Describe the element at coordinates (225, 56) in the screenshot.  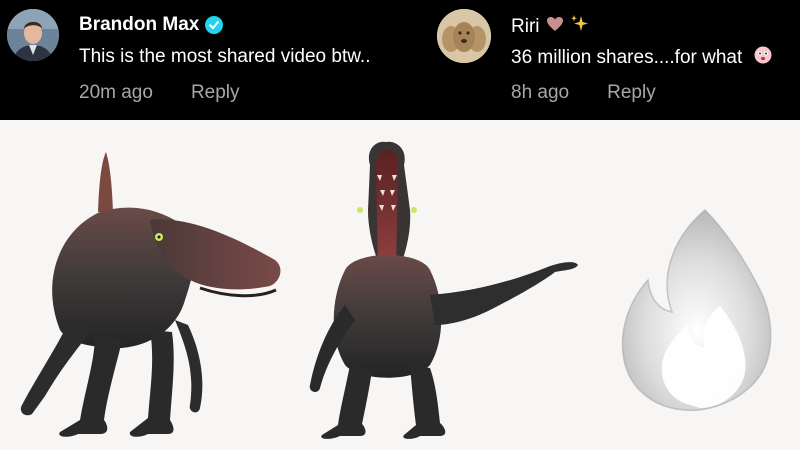
I see `comment-text: This is the most shared video btw..` at that location.